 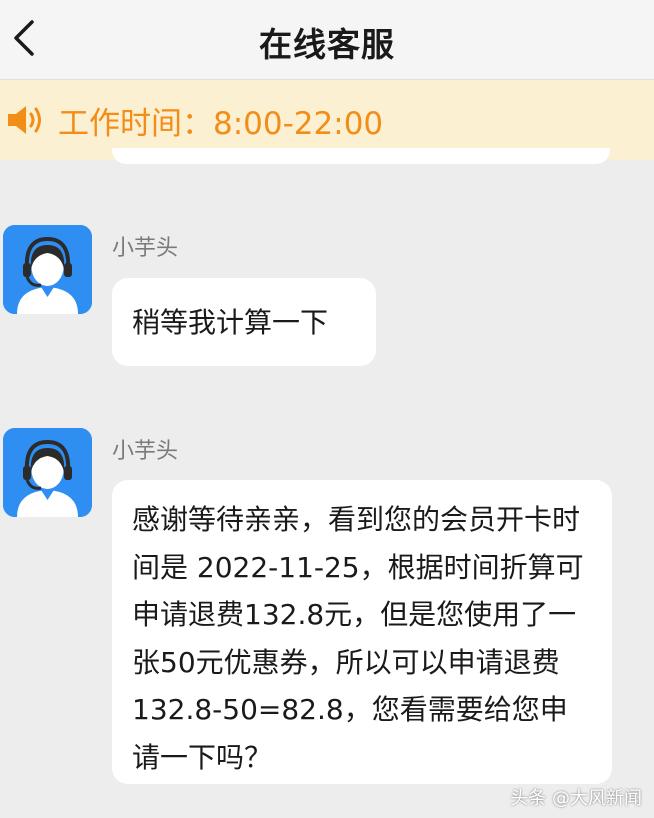 I want to click on watermark: 头条 @大风新闻, so click(x=576, y=798).